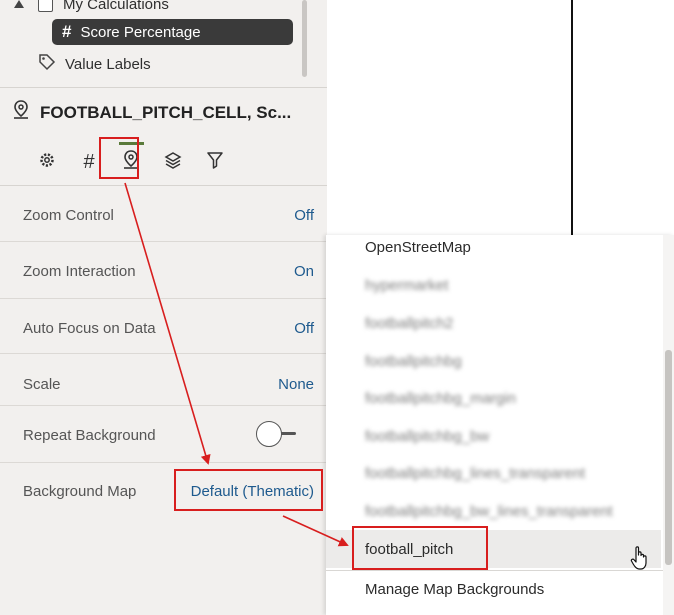 This screenshot has width=674, height=615. What do you see at coordinates (79, 271) in the screenshot?
I see `zoom-interaction-label: Zoom Interaction` at bounding box center [79, 271].